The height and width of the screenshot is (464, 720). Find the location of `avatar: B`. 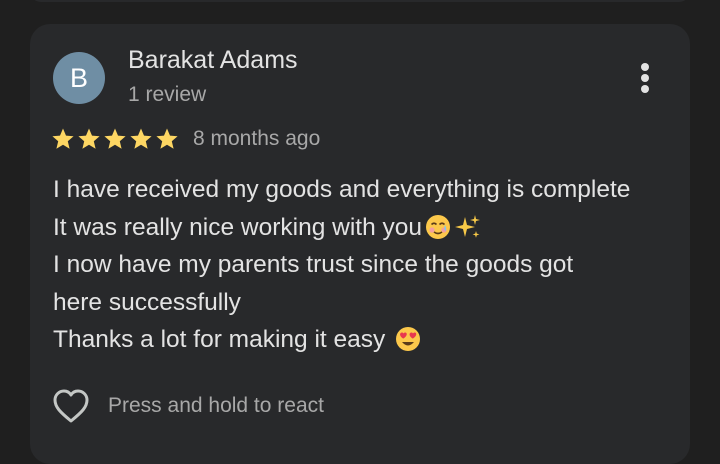

avatar: B is located at coordinates (79, 78).